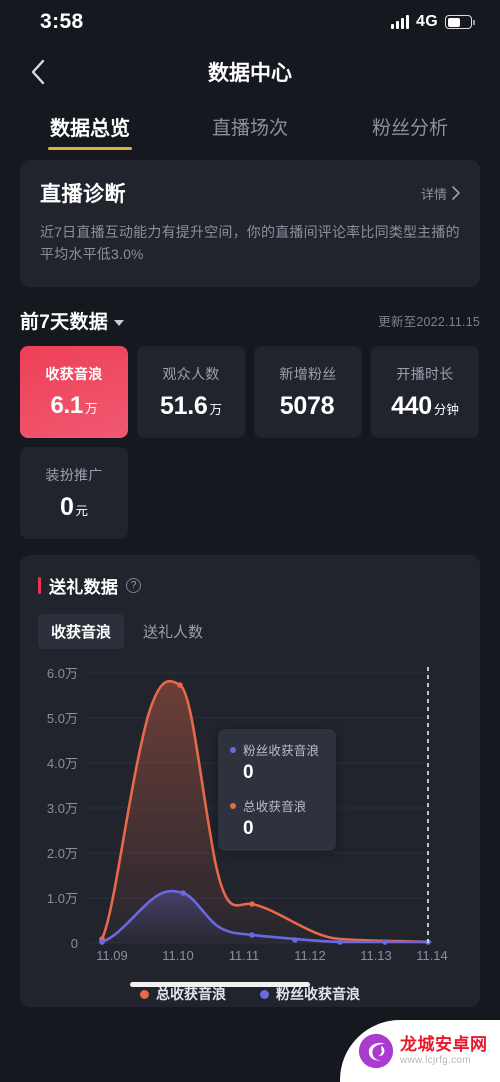 Image resolution: width=500 pixels, height=1082 pixels. I want to click on x-tick-label: 11.09, so click(112, 954).